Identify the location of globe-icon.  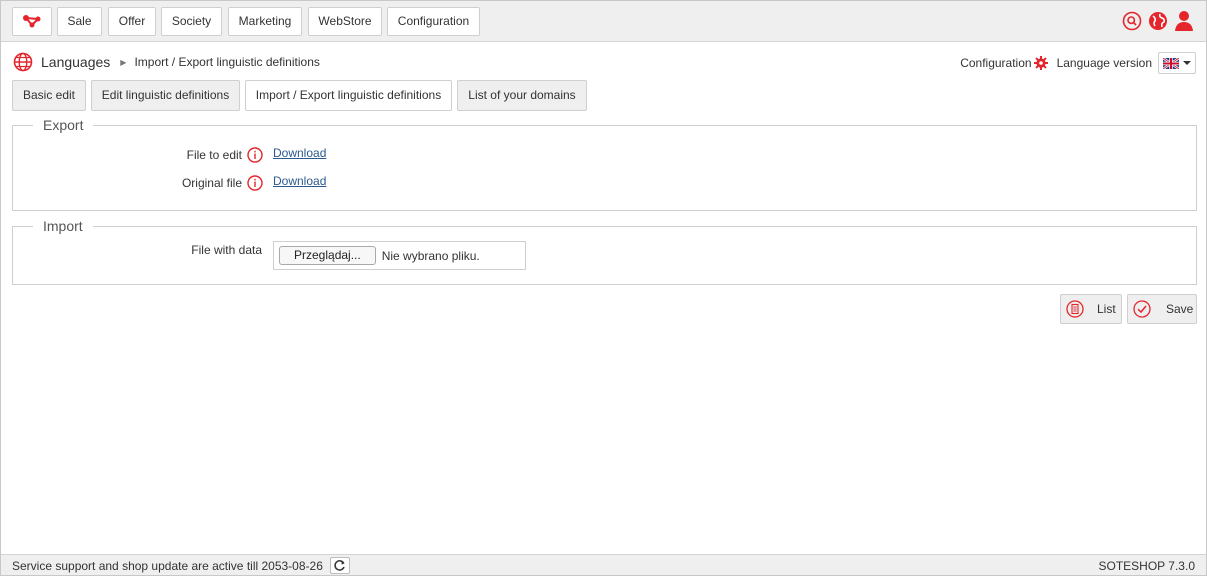
(1158, 21).